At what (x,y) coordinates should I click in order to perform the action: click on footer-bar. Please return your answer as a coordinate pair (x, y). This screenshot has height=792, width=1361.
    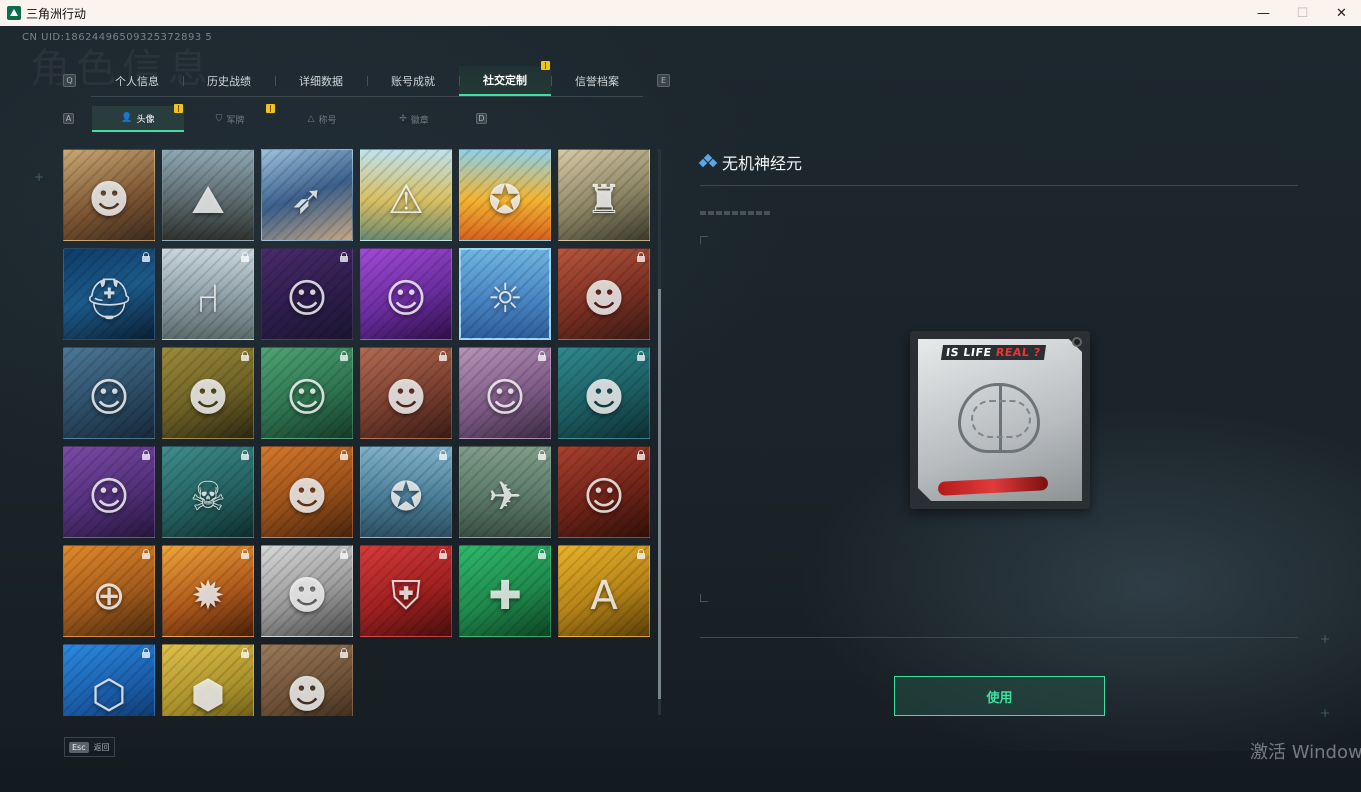
    Looking at the image, I should click on (680, 771).